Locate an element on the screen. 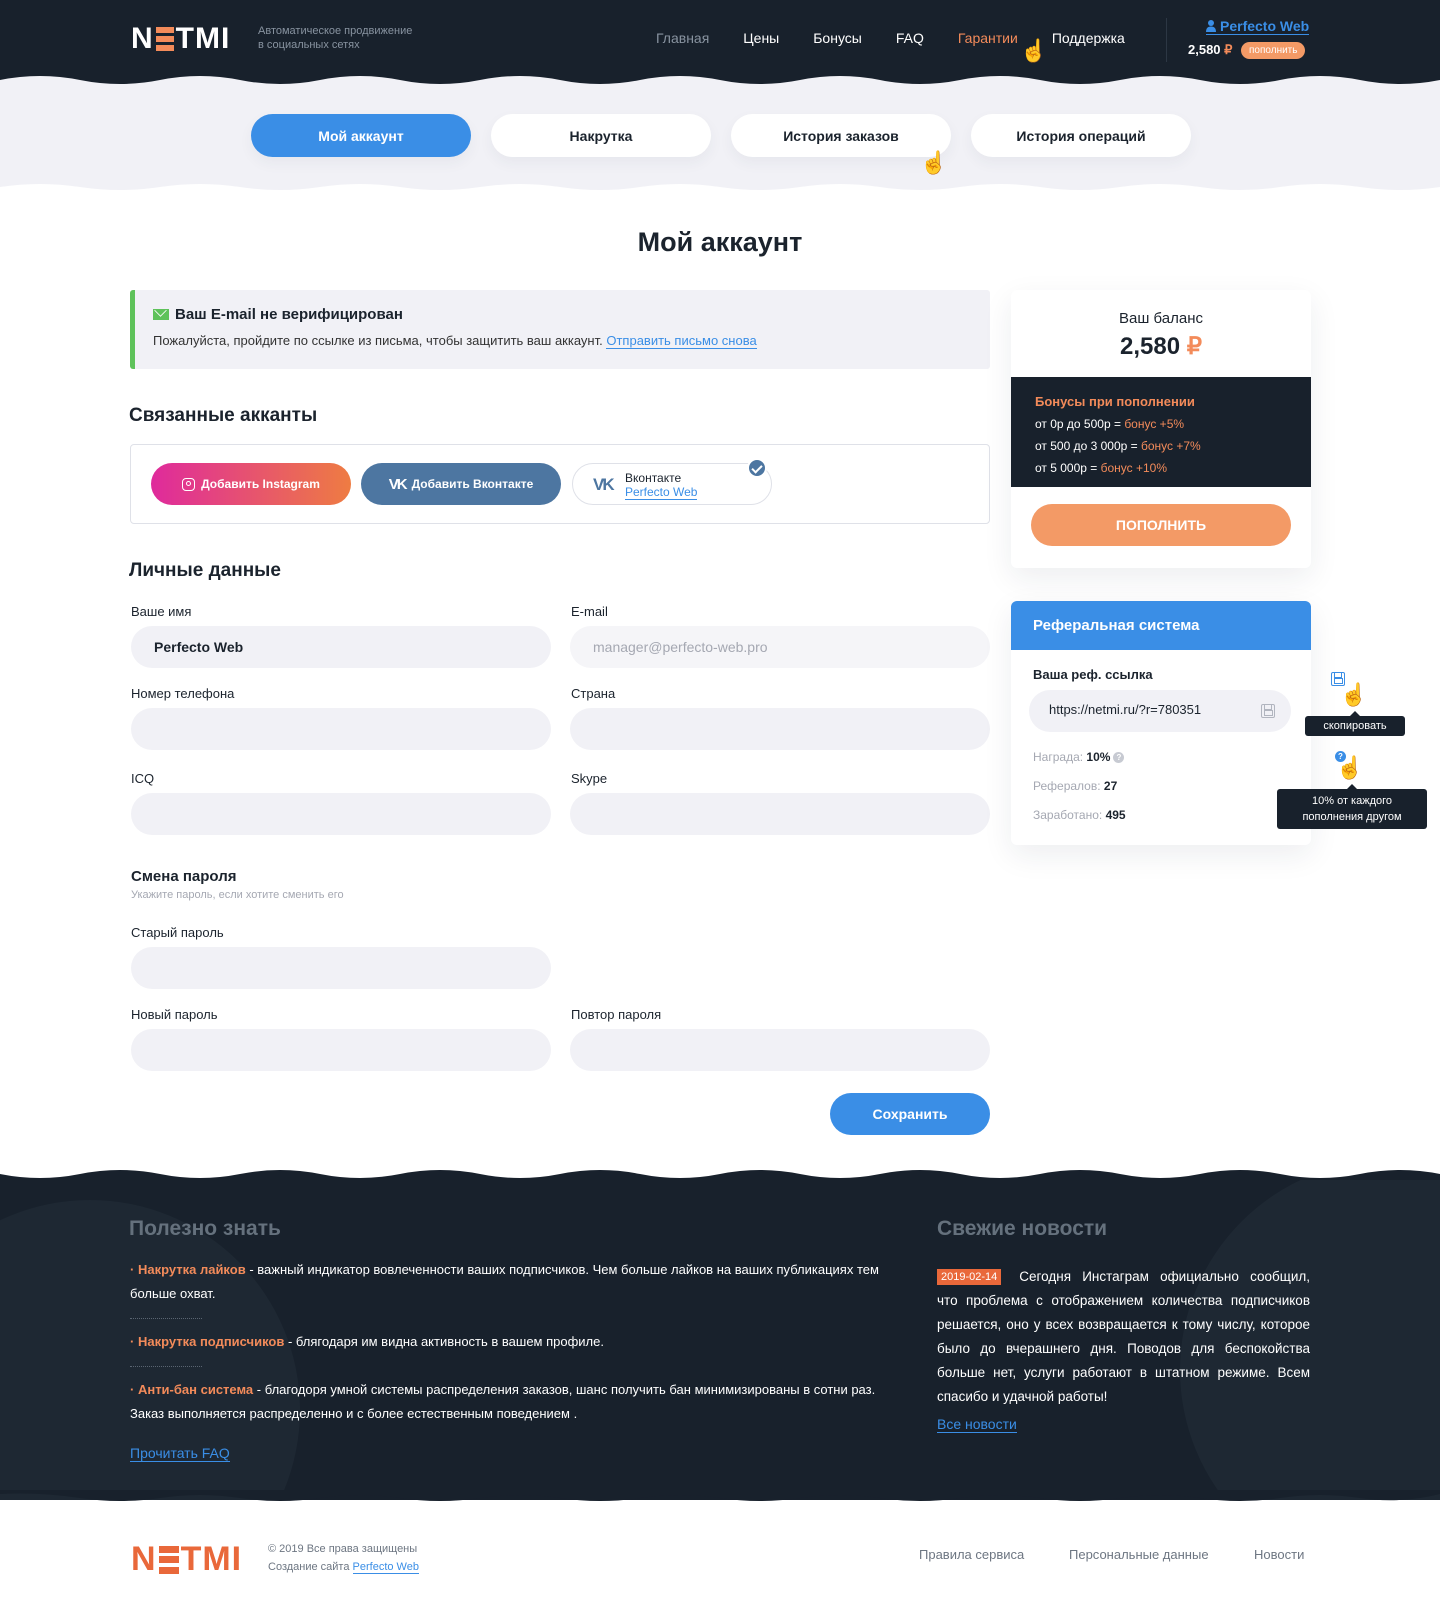 This screenshot has width=1440, height=1613. nav-prices: Цены is located at coordinates (761, 38).